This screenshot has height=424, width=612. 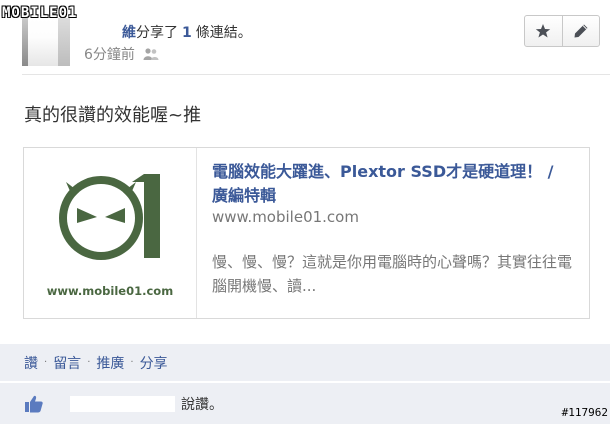 I want to click on friends-icon, so click(x=151, y=54).